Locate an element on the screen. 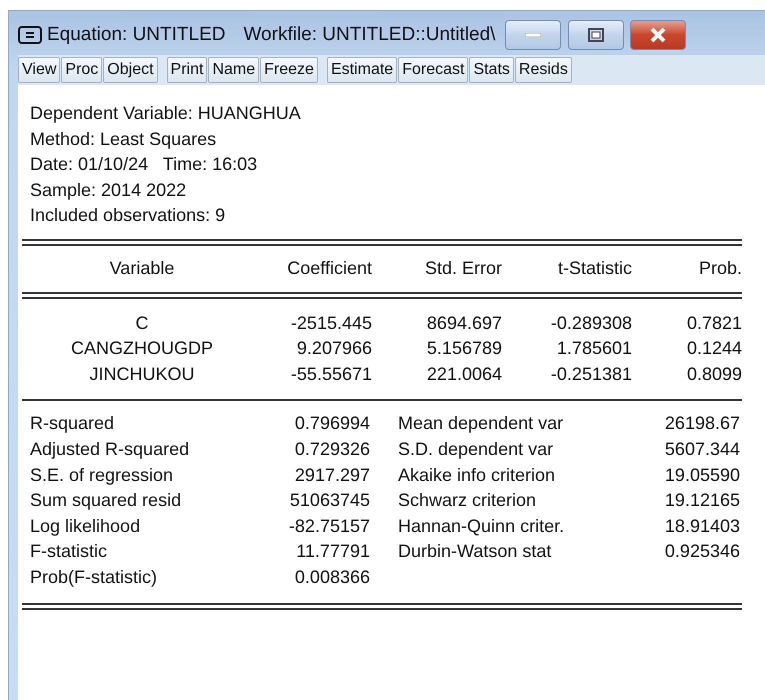  statistic-label: S.E. of regression is located at coordinates (102, 475).